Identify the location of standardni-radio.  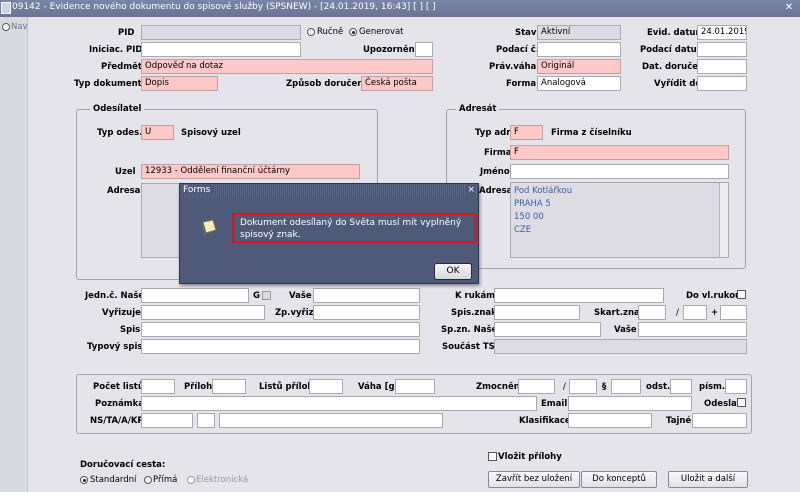
(84, 480).